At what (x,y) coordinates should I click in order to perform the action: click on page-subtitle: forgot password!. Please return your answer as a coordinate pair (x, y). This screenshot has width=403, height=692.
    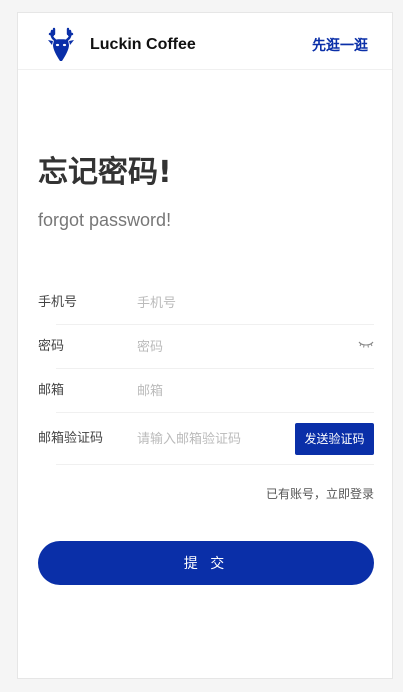
    Looking at the image, I should click on (105, 220).